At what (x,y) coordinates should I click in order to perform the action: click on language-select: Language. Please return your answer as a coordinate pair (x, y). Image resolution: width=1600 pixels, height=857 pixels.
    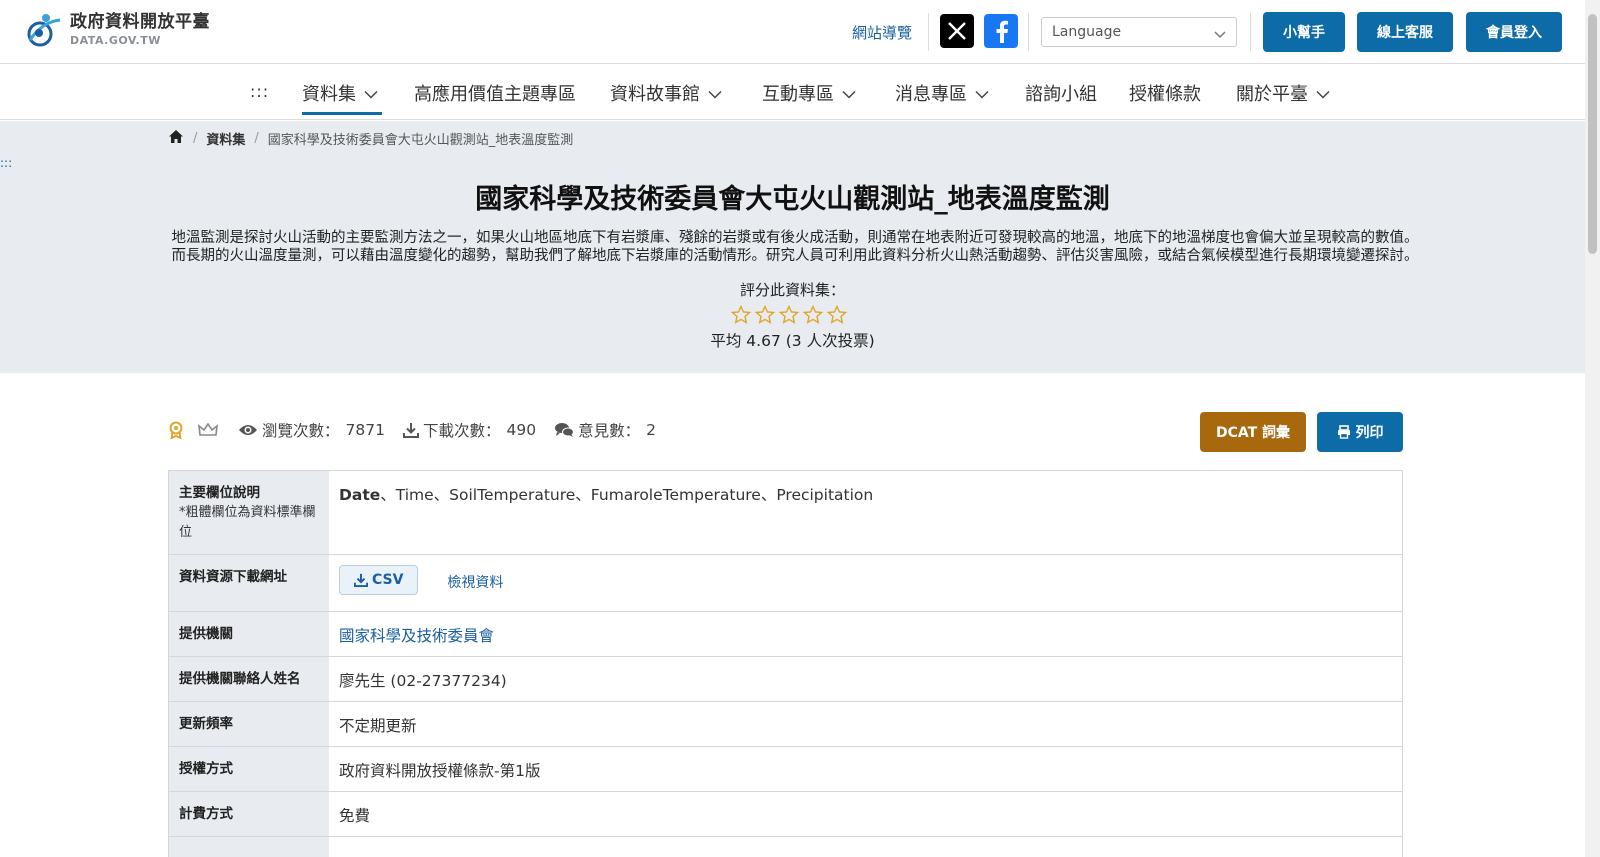
    Looking at the image, I should click on (1139, 32).